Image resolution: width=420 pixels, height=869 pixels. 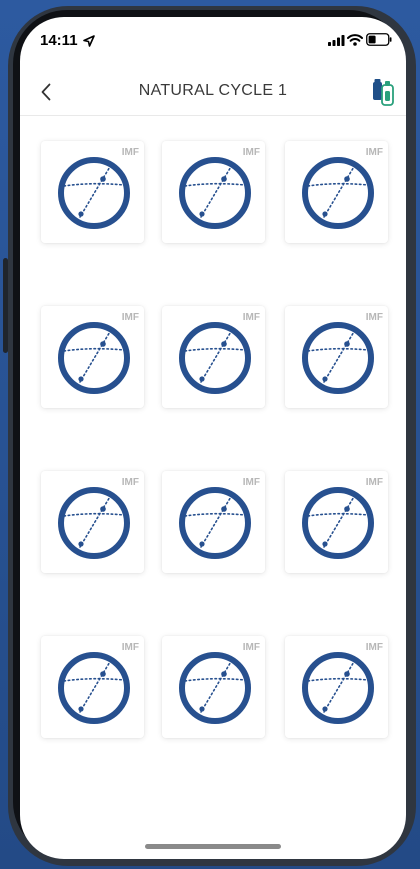 I want to click on nav-bar: NATURAL CYCLE 1, so click(x=213, y=92).